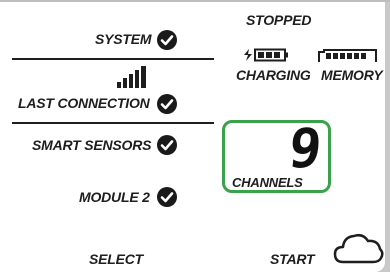 Image resolution: width=390 pixels, height=272 pixels. What do you see at coordinates (195, 1) in the screenshot?
I see `top-edge` at bounding box center [195, 1].